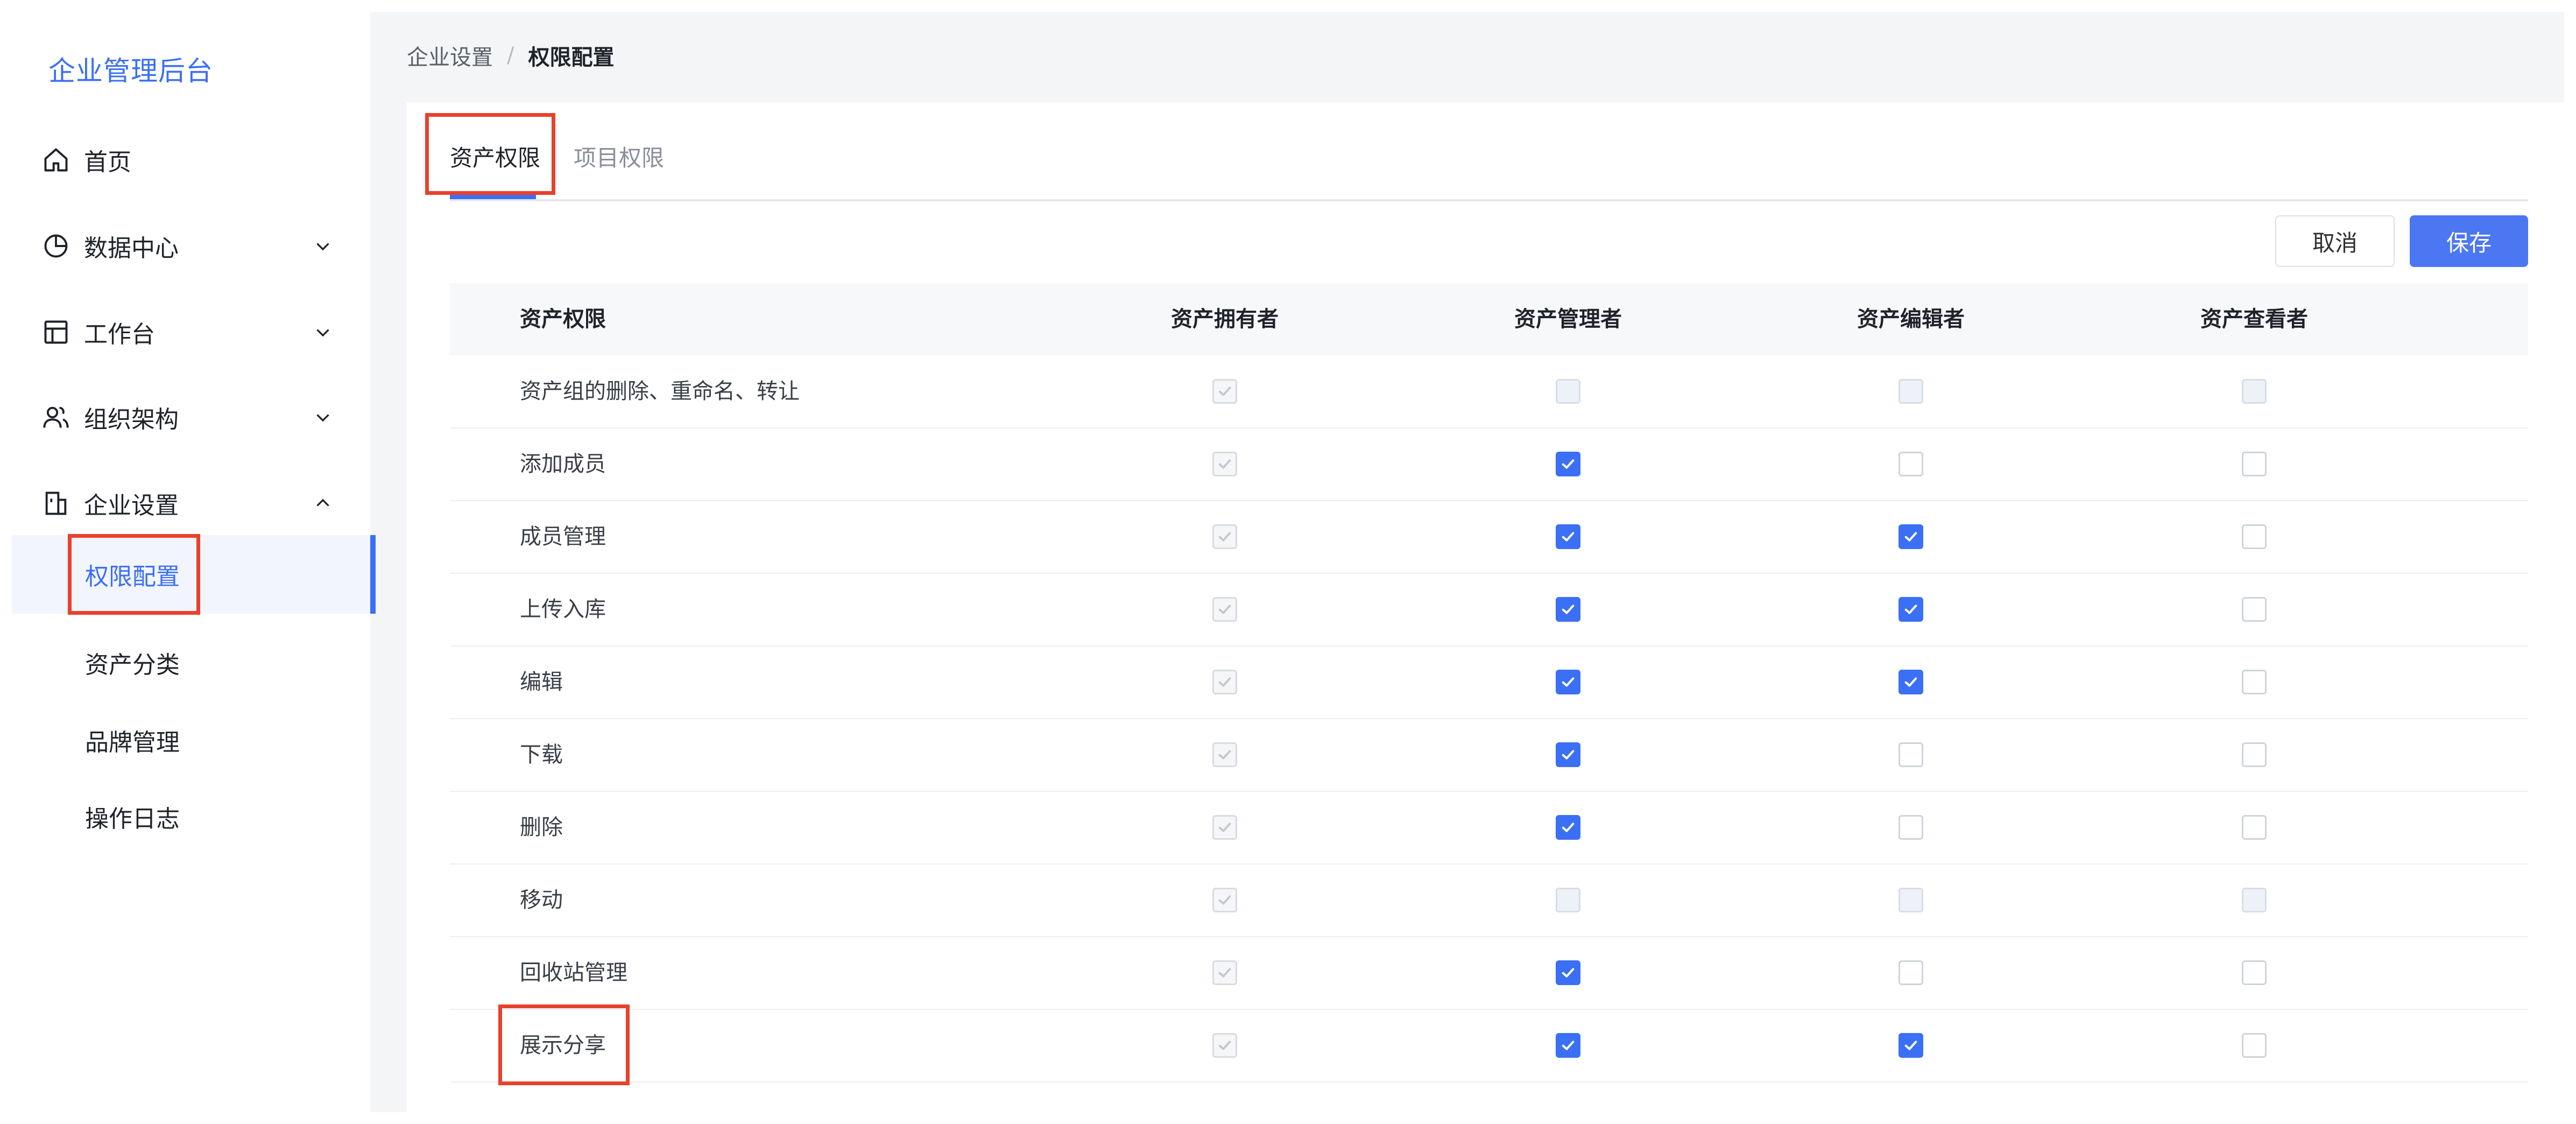 The image size is (2576, 1124). Describe the element at coordinates (571, 57) in the screenshot. I see `breadcrumb-current: 权限配置` at that location.